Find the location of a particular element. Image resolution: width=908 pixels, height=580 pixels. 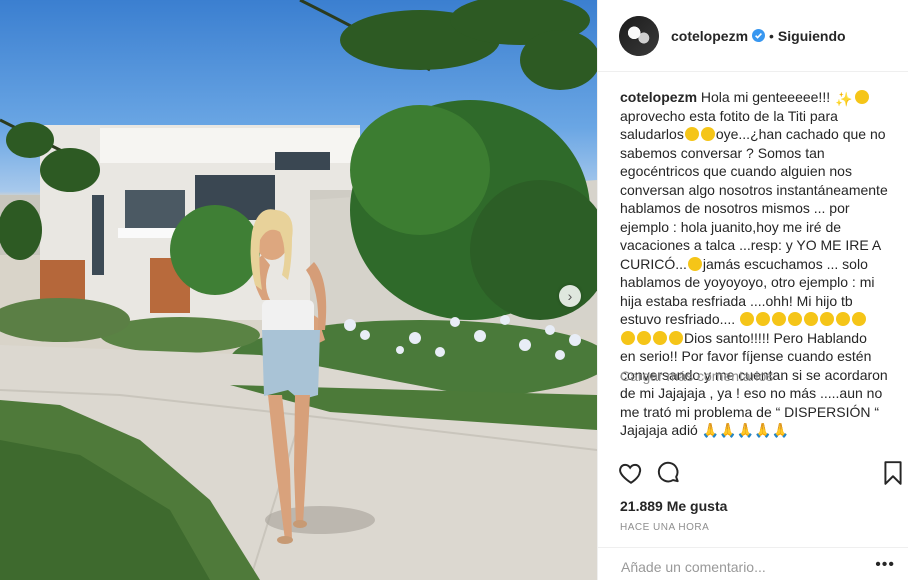

comment-input is located at coordinates (751, 567).